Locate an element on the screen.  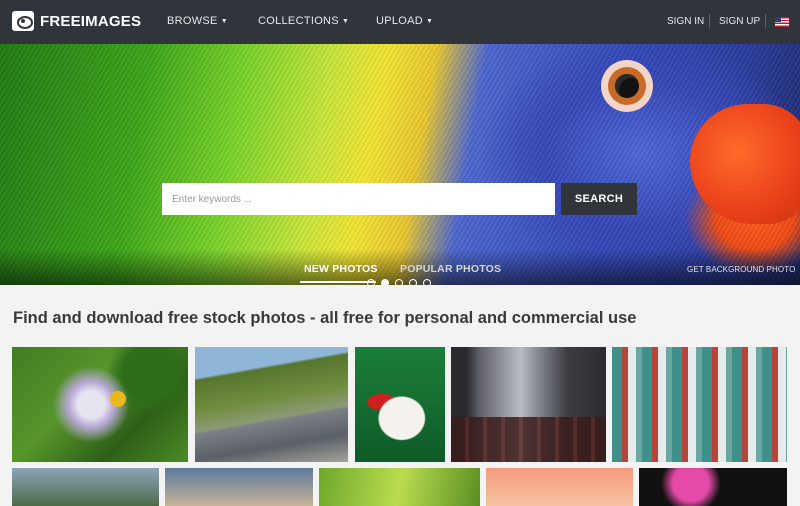
photo-bunny-santa-hat is located at coordinates (400, 404).